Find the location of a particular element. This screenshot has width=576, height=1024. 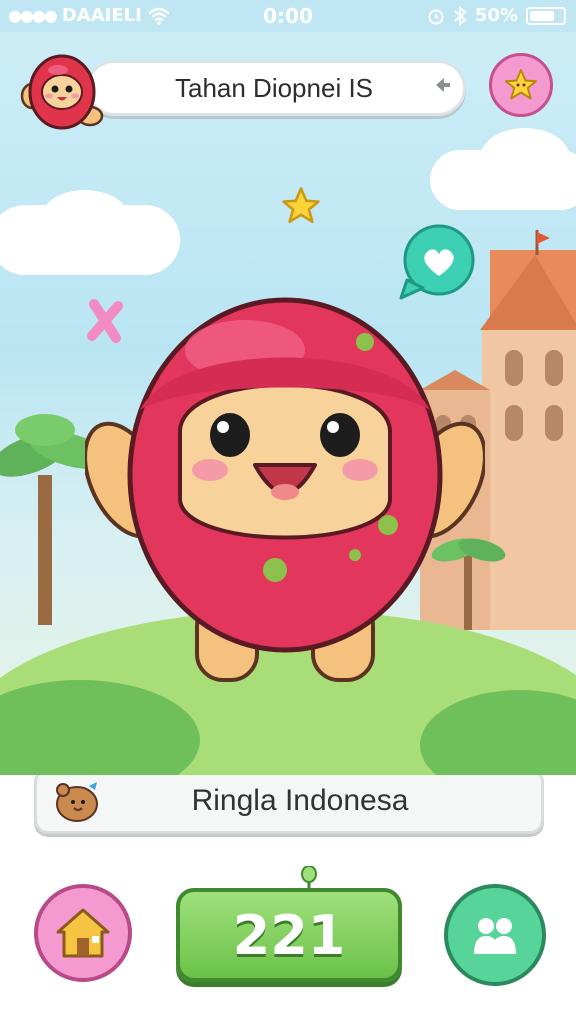

title-bar: Tahan Diopnei IS is located at coordinates (276, 88).